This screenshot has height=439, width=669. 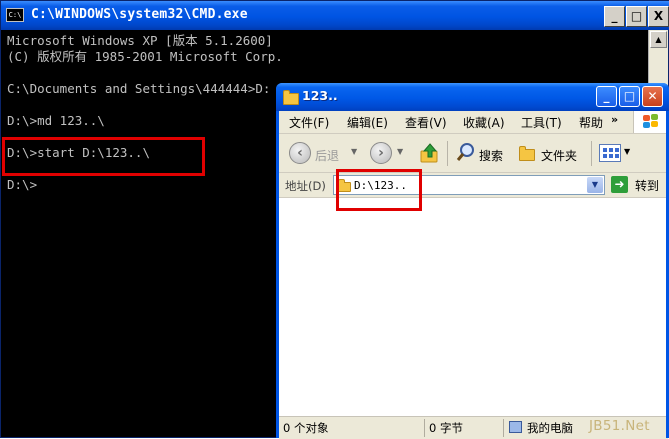 What do you see at coordinates (381, 153) in the screenshot?
I see `forward-arrow-icon: ›` at bounding box center [381, 153].